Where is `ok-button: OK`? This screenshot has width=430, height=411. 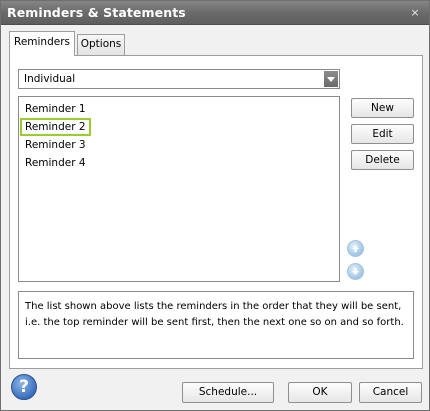
ok-button: OK is located at coordinates (320, 392).